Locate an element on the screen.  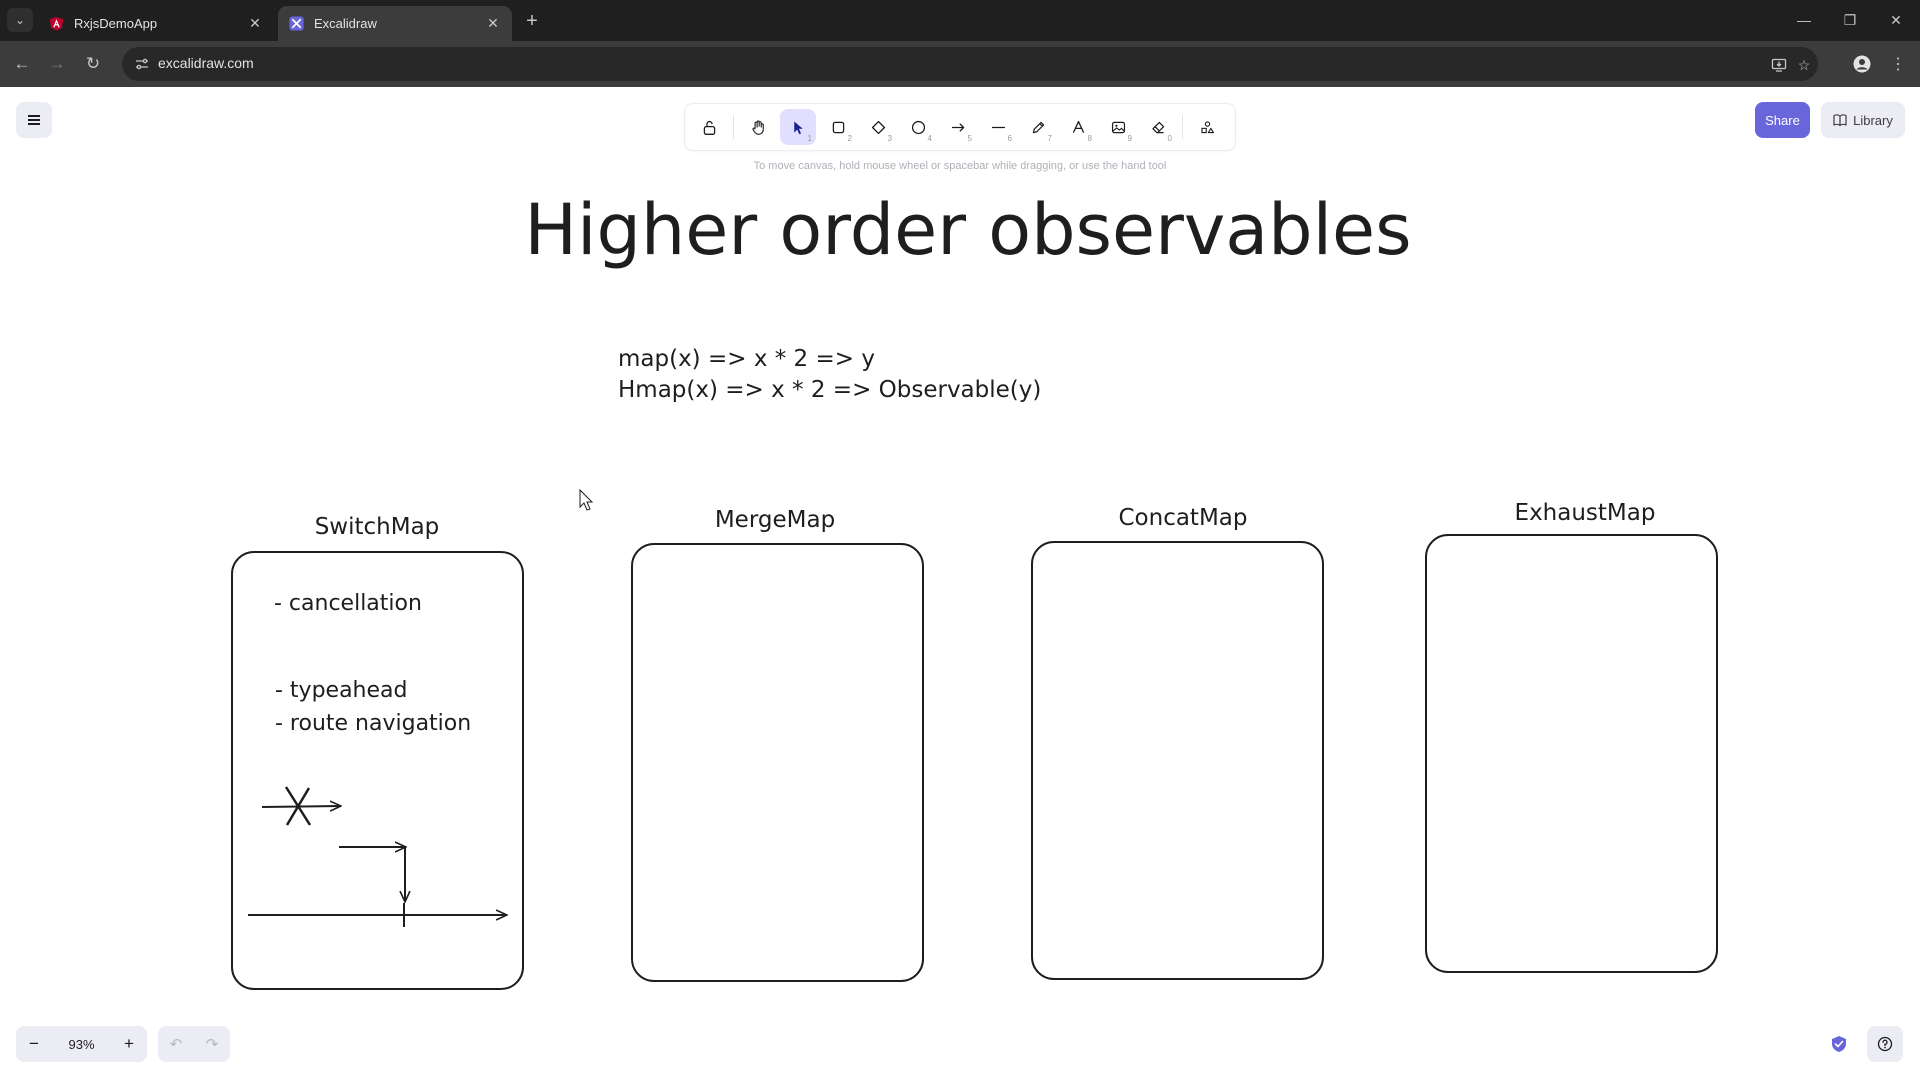
history-controls: ↶ ↷ is located at coordinates (194, 1044).